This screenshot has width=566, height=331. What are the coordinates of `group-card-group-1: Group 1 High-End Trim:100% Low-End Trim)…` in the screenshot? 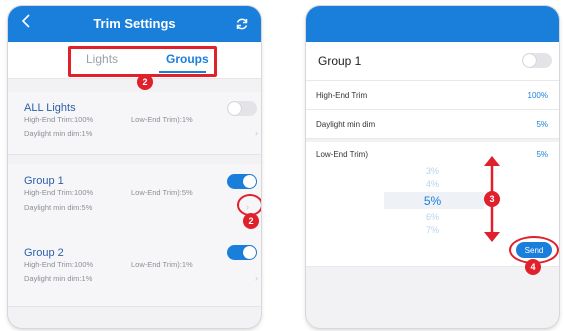 It's located at (134, 201).